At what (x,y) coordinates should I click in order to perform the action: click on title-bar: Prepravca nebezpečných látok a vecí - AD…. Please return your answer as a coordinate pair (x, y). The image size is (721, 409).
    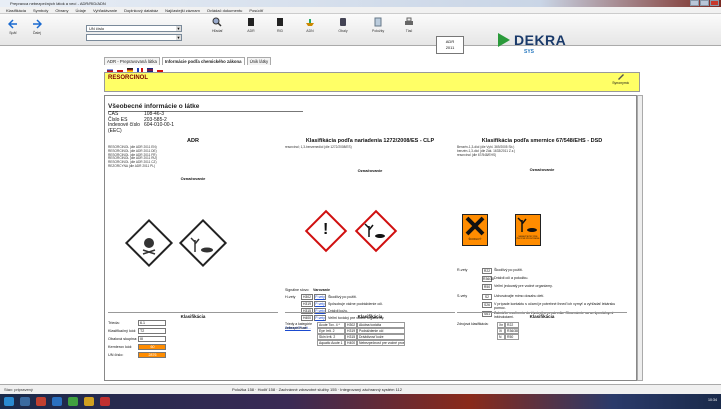
    Looking at the image, I should click on (360, 3).